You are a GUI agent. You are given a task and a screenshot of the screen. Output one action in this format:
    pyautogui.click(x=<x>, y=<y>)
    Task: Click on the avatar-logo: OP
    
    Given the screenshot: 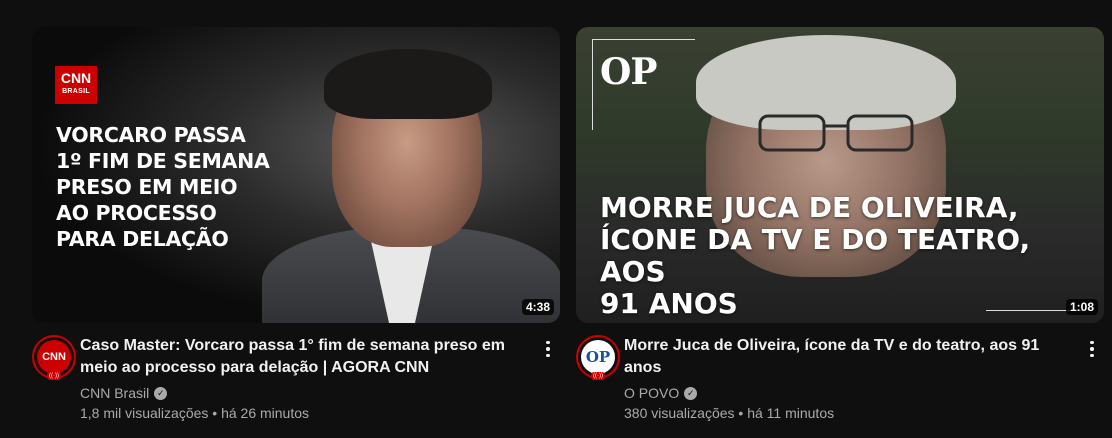 What is the action you would take?
    pyautogui.click(x=598, y=357)
    